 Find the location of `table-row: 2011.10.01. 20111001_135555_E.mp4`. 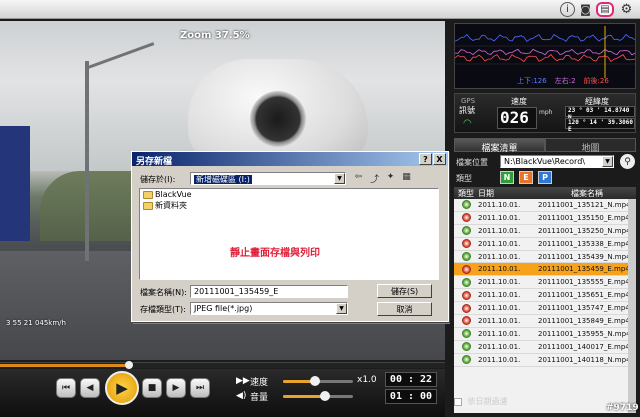

table-row: 2011.10.01. 20111001_135555_E.mp4 is located at coordinates (545, 283).